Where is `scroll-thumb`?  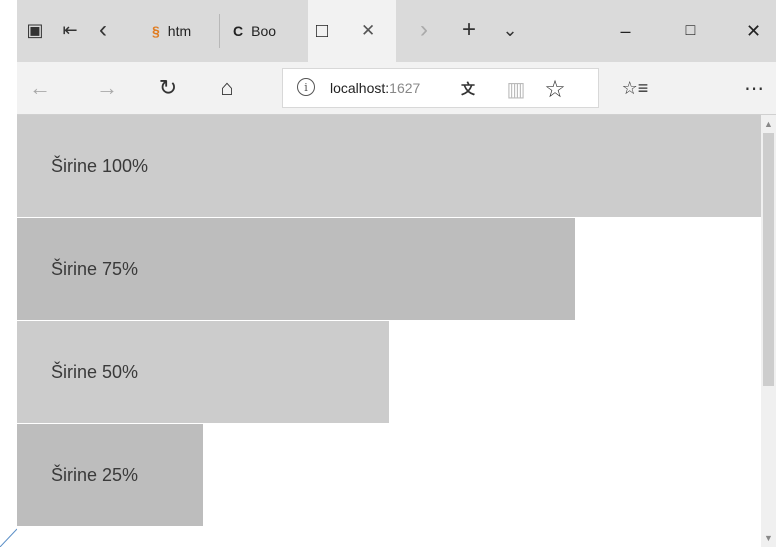
scroll-thumb is located at coordinates (768, 259).